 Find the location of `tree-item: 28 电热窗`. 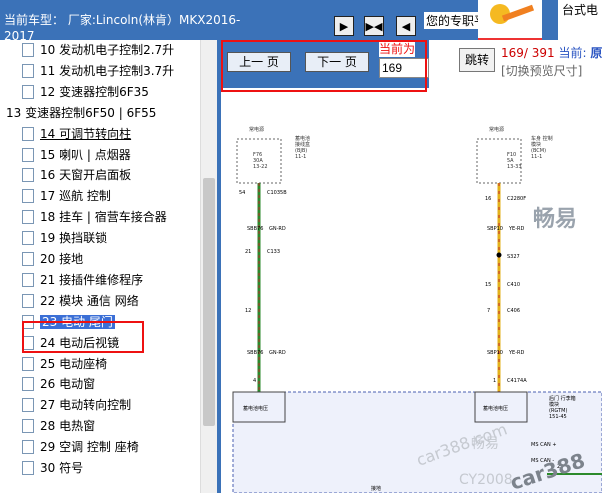

tree-item: 28 电热窗 is located at coordinates (59, 426).